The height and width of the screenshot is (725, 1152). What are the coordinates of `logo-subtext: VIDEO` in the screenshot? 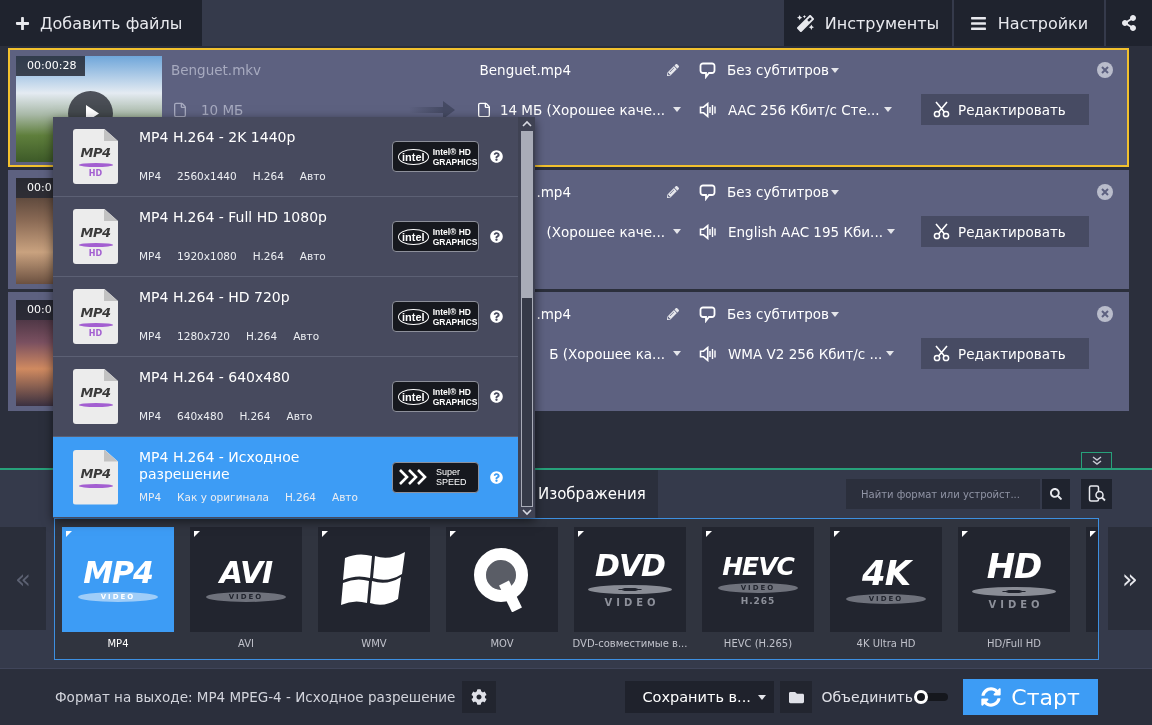 It's located at (1015, 604).